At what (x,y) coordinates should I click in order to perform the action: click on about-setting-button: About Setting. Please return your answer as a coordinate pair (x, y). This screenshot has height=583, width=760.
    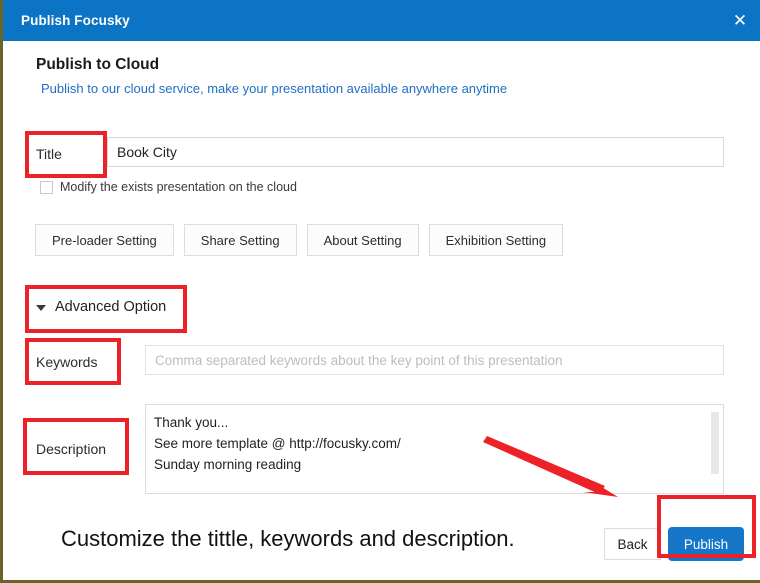
    Looking at the image, I should click on (362, 240).